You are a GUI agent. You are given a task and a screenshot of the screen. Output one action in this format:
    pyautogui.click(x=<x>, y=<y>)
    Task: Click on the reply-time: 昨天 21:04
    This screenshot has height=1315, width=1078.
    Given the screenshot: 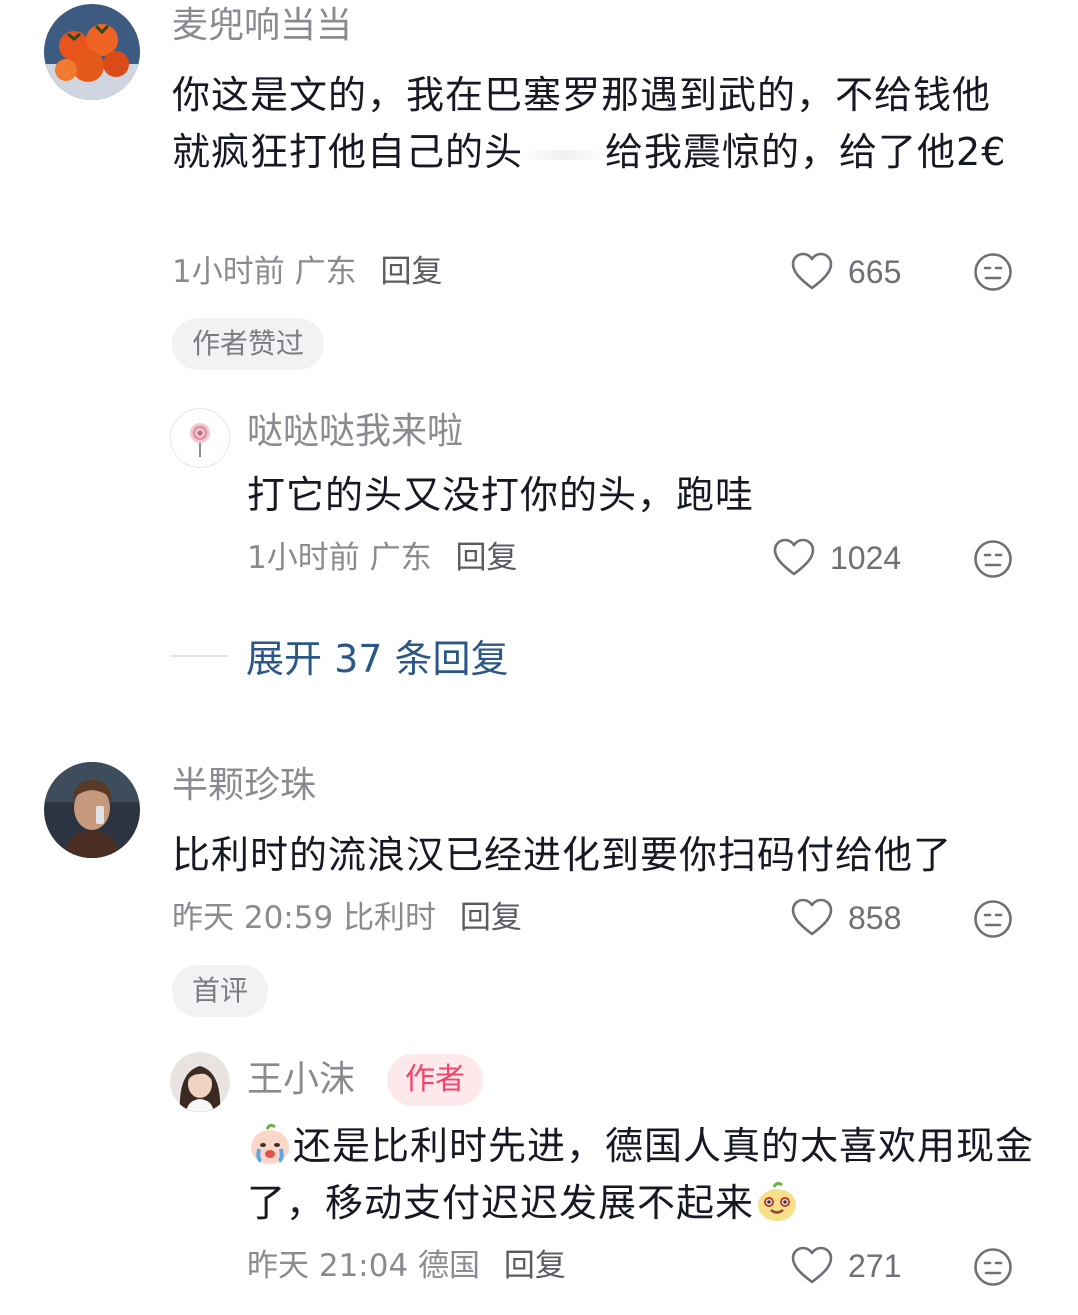 What is the action you would take?
    pyautogui.click(x=328, y=1266)
    